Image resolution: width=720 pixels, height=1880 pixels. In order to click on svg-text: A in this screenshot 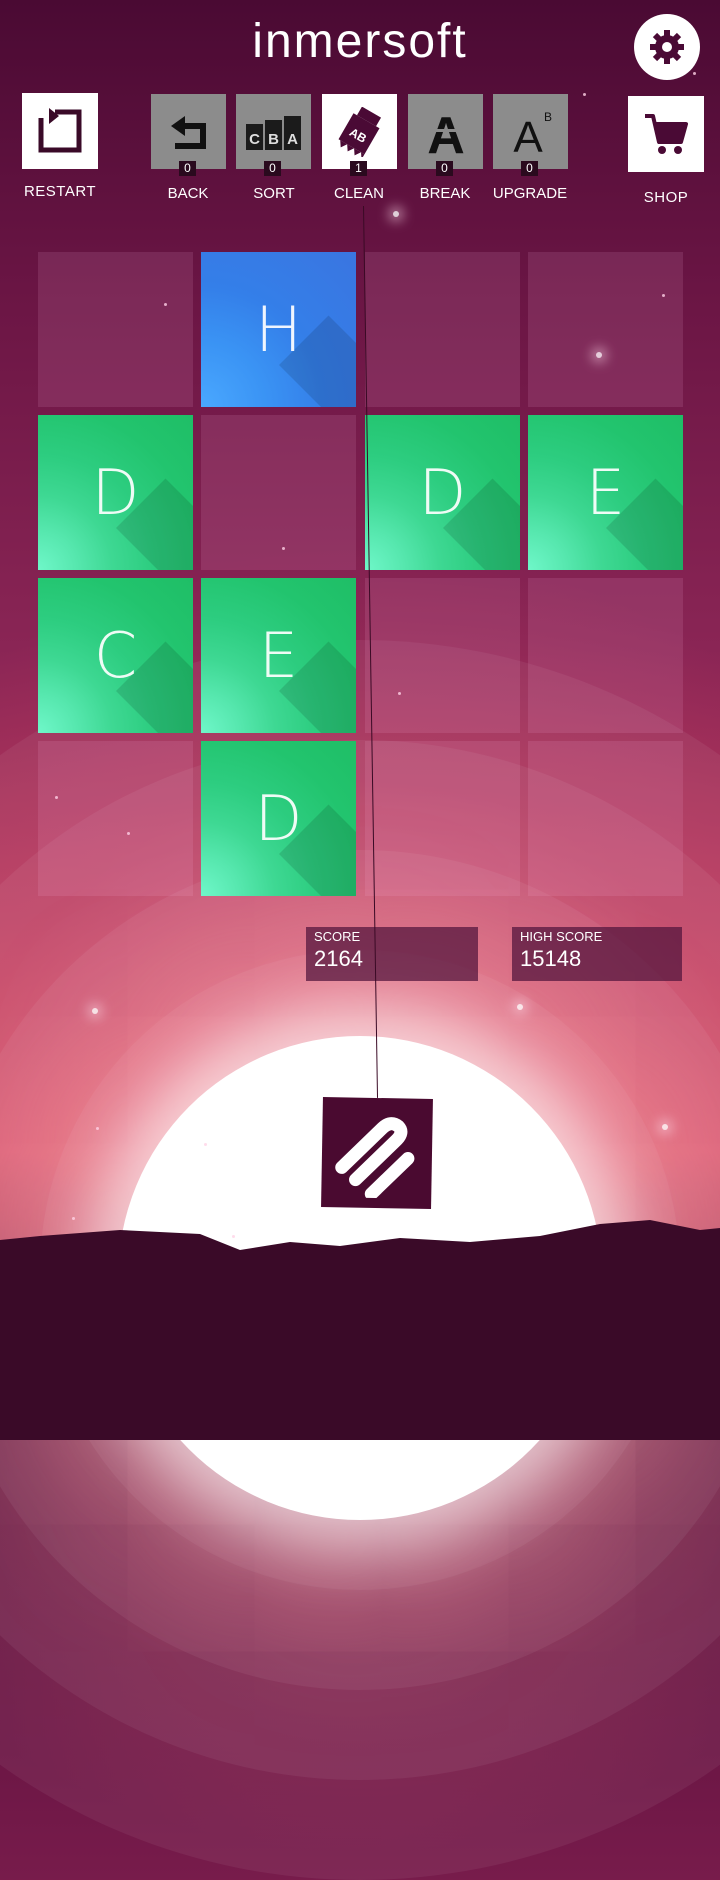, I will do `click(528, 135)`.